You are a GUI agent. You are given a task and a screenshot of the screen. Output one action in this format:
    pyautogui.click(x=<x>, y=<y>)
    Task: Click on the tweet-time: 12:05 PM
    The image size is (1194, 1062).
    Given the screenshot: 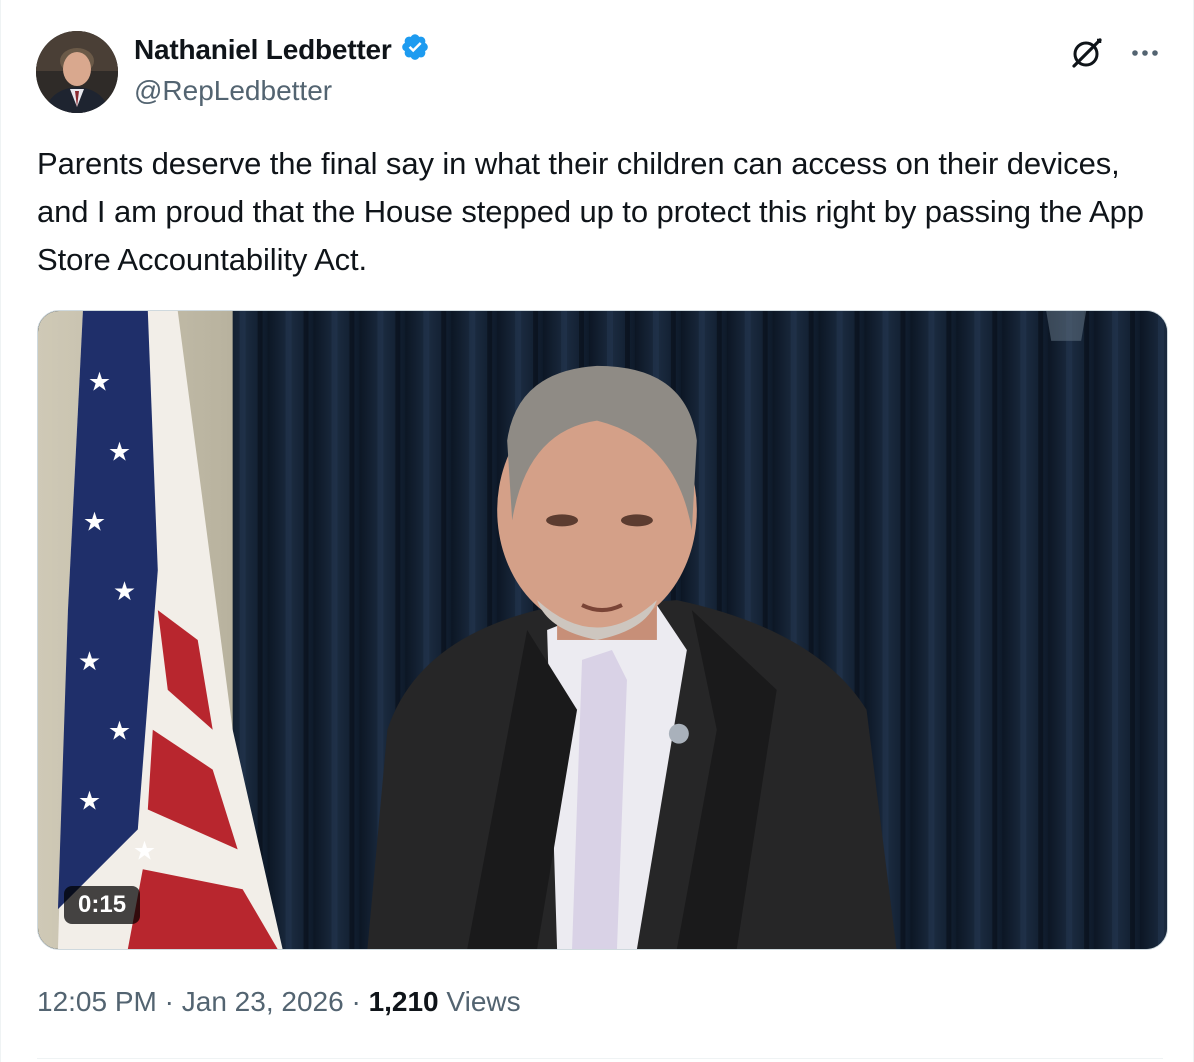 What is the action you would take?
    pyautogui.click(x=97, y=1001)
    